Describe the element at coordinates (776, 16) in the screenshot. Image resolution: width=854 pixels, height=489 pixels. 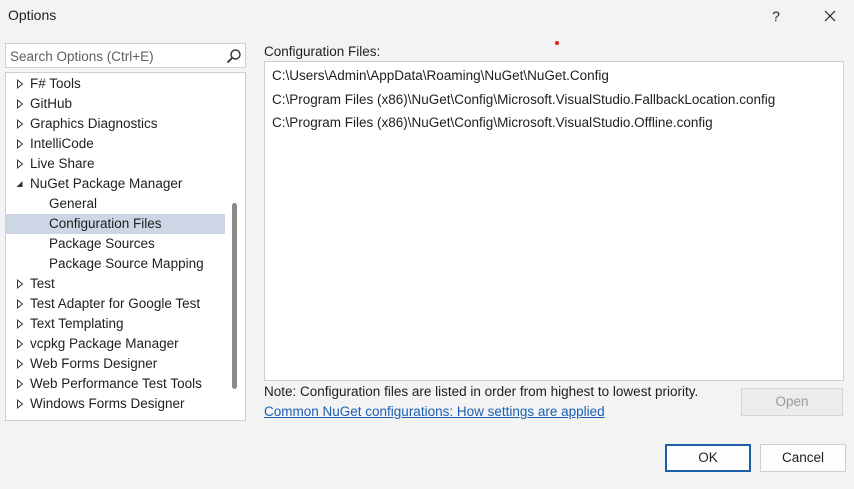
I see `help-button: ?` at that location.